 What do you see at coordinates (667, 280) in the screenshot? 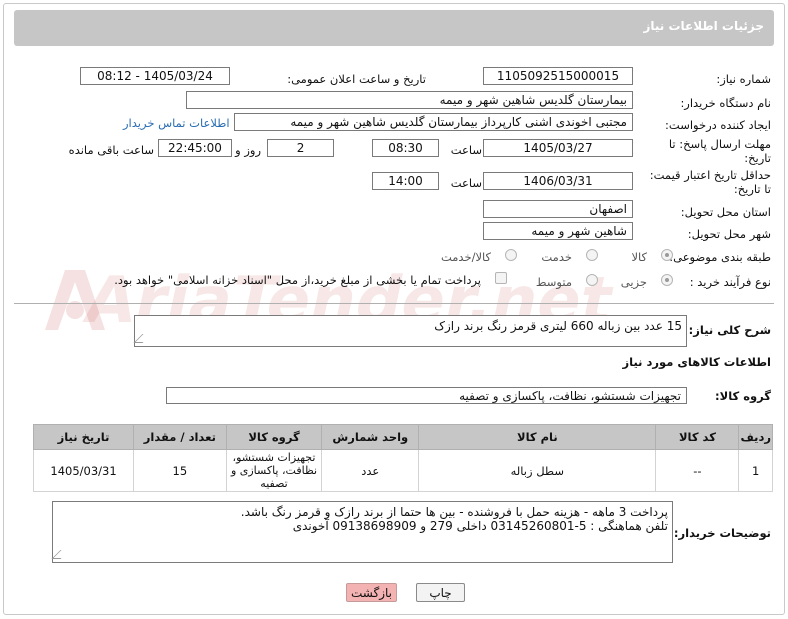
I see `purchase-radio-minor` at bounding box center [667, 280].